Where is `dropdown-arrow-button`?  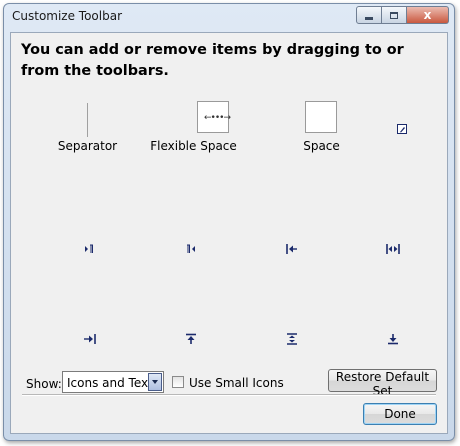
dropdown-arrow-button is located at coordinates (155, 382).